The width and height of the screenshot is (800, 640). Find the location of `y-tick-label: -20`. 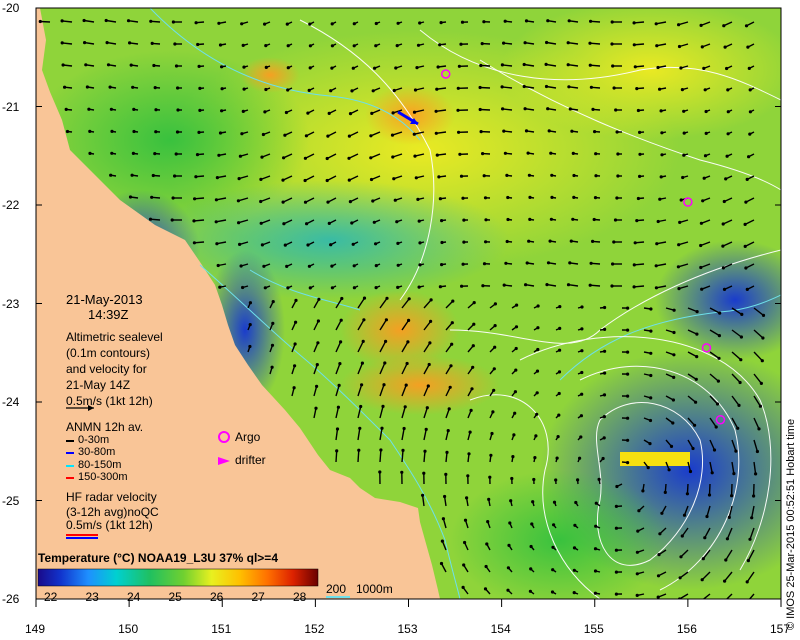

y-tick-label: -20 is located at coordinates (11, 8).